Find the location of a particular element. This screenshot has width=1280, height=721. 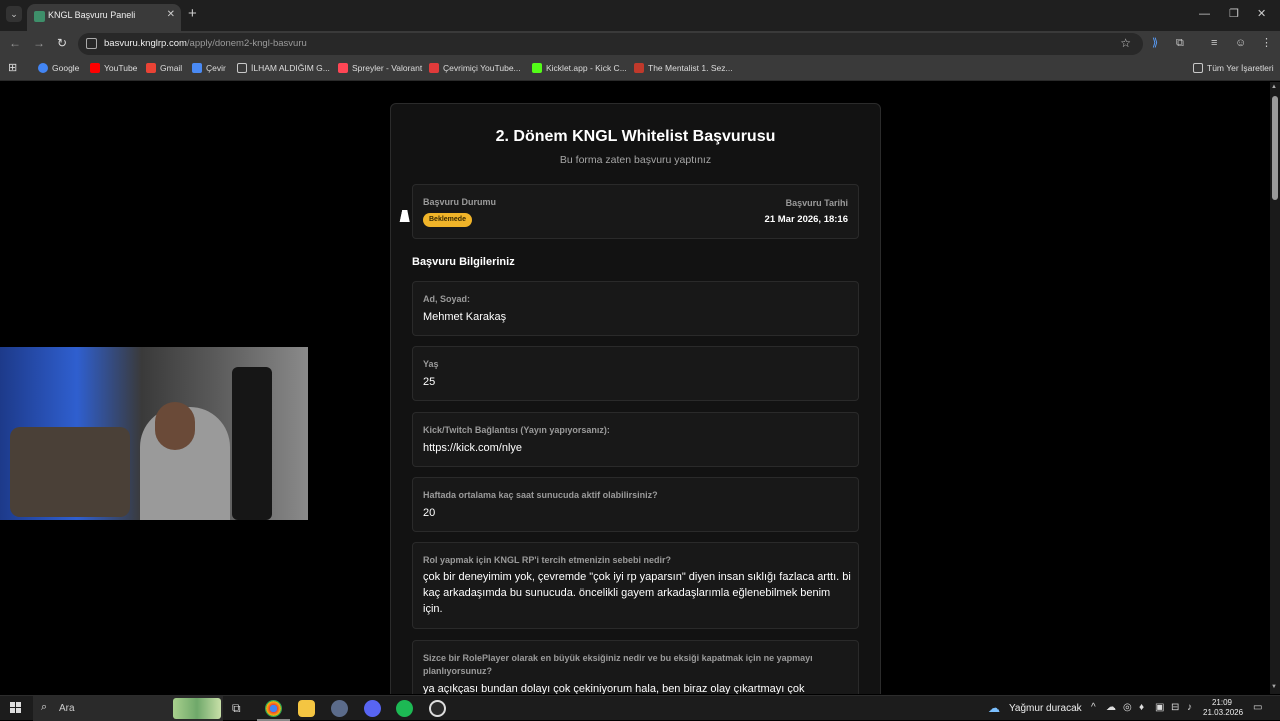

all-bookmarks: Tüm Yer İşaretleri is located at coordinates (1233, 68).